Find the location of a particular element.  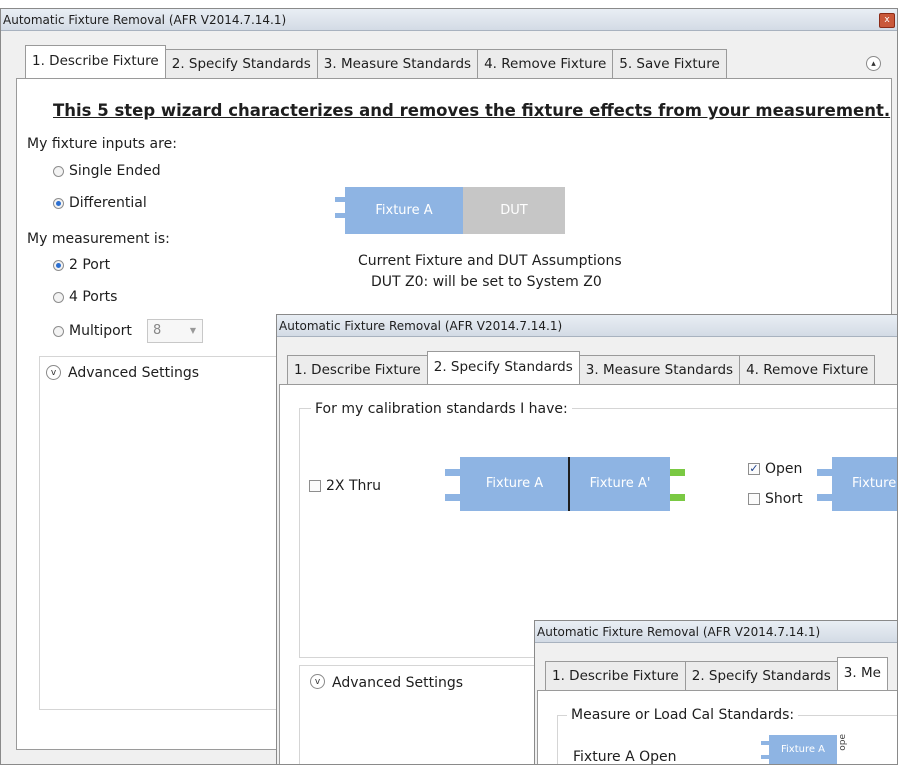

dut-block: DUT is located at coordinates (514, 210).